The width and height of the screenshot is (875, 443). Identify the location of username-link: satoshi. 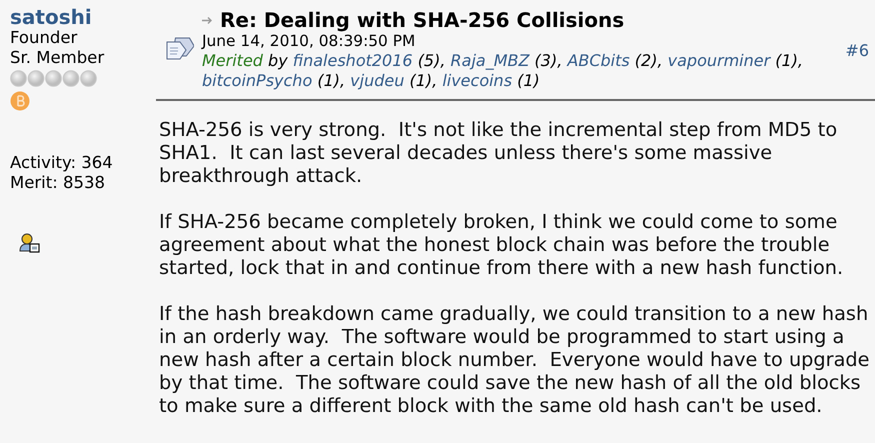
(51, 17).